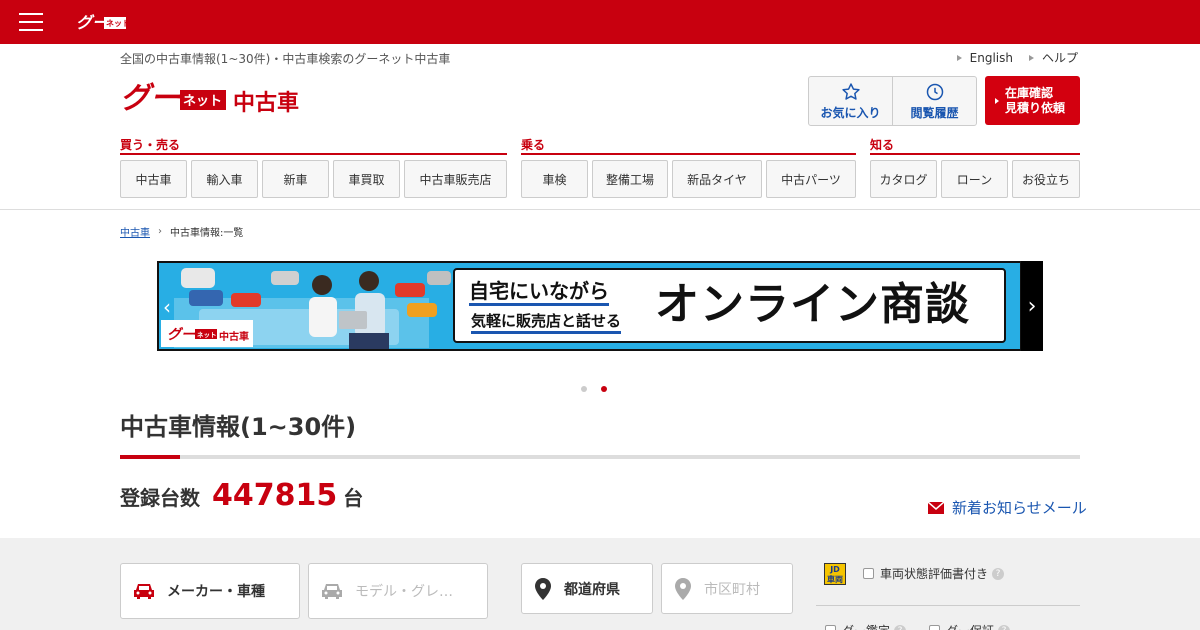 The image size is (1200, 630). I want to click on nav-title: 知る, so click(975, 145).